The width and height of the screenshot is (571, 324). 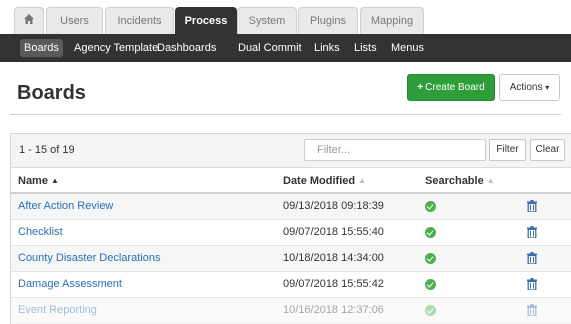 I want to click on subnav-menus: Menus, so click(x=407, y=48).